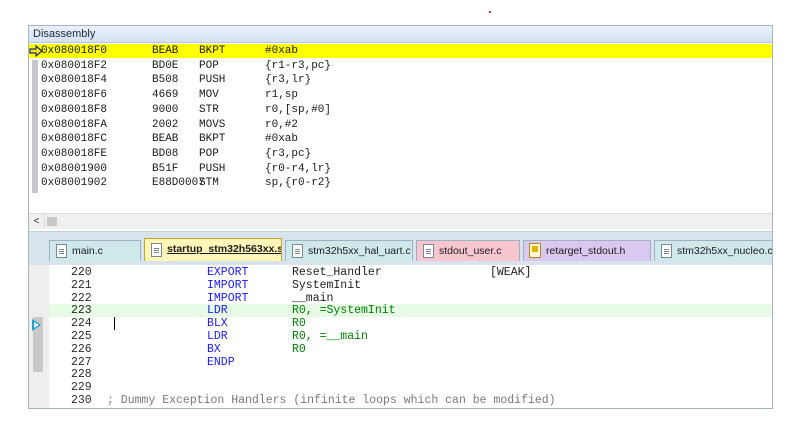 The image size is (798, 446). What do you see at coordinates (288, 153) in the screenshot?
I see `disassembly-operands: {r3,pc}` at bounding box center [288, 153].